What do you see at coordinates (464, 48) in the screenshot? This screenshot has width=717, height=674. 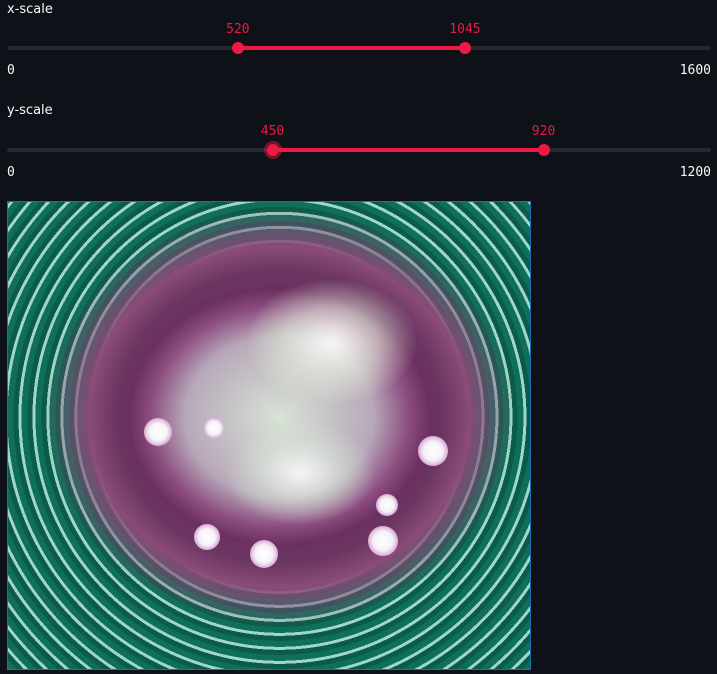 I see `x-scale-high-thumb` at bounding box center [464, 48].